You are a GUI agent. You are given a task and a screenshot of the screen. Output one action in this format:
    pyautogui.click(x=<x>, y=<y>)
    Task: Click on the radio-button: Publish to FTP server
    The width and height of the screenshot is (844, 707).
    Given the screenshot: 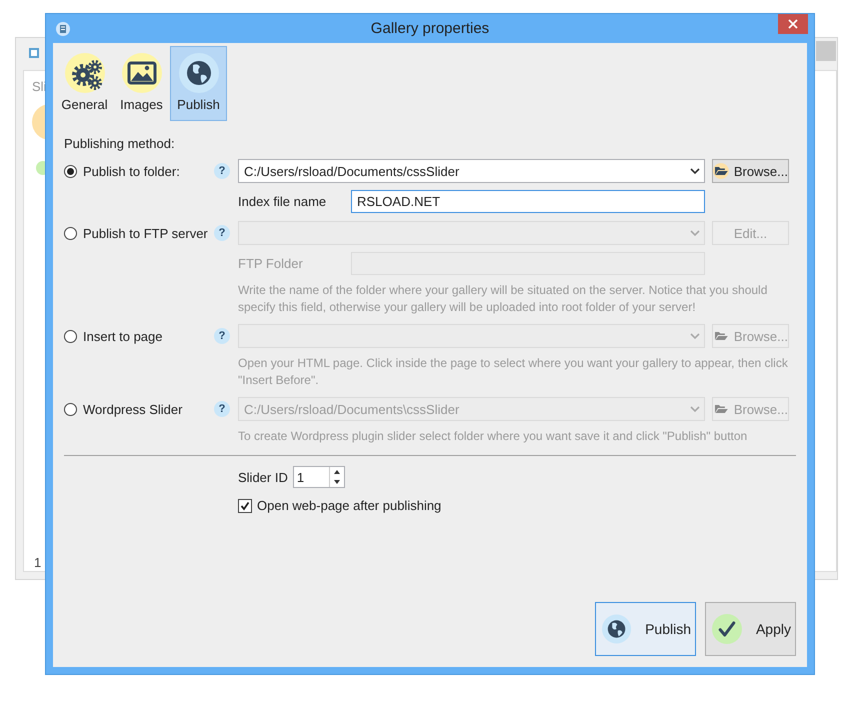 What is the action you would take?
    pyautogui.click(x=136, y=233)
    